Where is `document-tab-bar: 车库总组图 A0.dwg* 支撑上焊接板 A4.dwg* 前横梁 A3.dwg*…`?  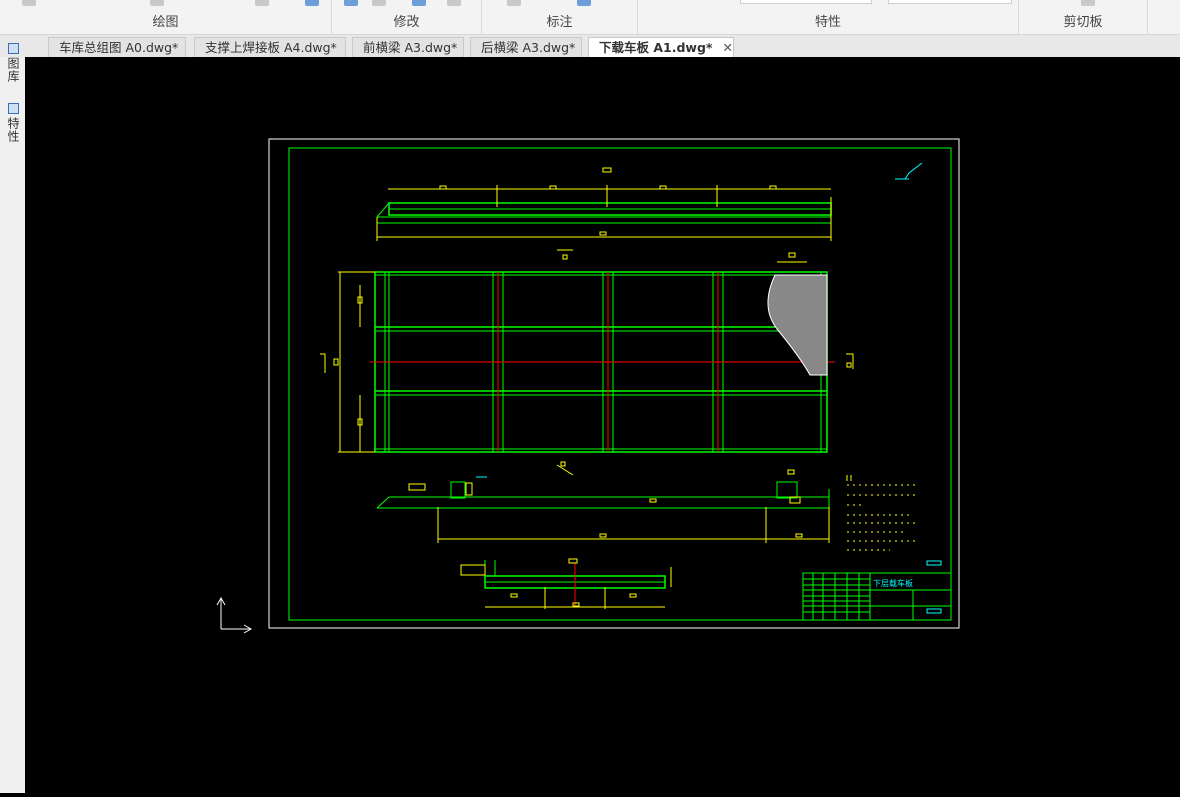 document-tab-bar: 车库总组图 A0.dwg* 支撑上焊接板 A4.dwg* 前横梁 A3.dwg*… is located at coordinates (590, 46).